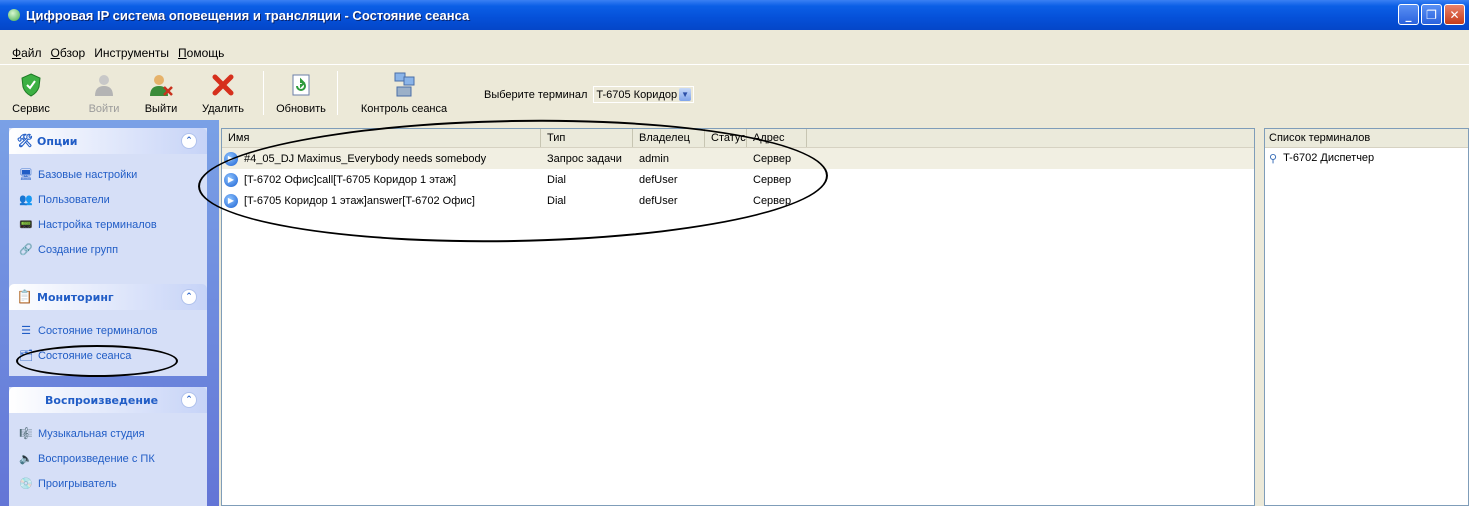 The image size is (1469, 506). Describe the element at coordinates (68, 53) in the screenshot. I see `menu-view: Обзор` at that location.